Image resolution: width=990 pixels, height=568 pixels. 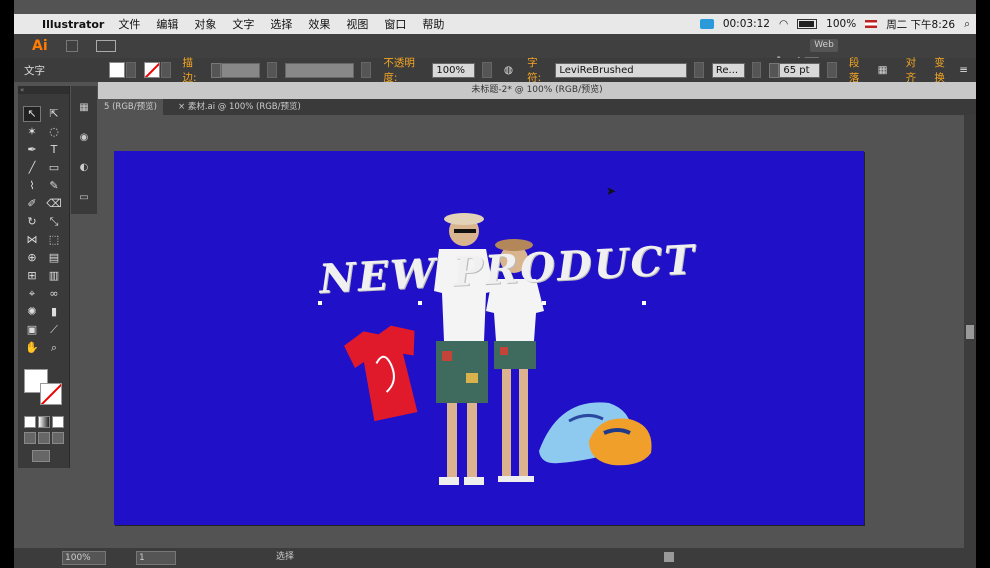 I want to click on blob-brush-tool-icon: ✐, so click(x=32, y=204).